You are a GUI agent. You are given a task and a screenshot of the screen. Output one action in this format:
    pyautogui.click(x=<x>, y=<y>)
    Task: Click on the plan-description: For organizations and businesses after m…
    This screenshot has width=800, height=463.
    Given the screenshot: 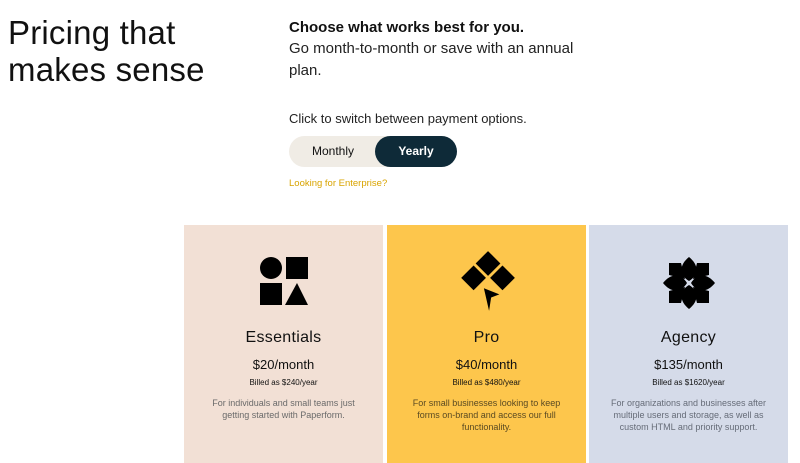 What is the action you would take?
    pyautogui.click(x=688, y=415)
    